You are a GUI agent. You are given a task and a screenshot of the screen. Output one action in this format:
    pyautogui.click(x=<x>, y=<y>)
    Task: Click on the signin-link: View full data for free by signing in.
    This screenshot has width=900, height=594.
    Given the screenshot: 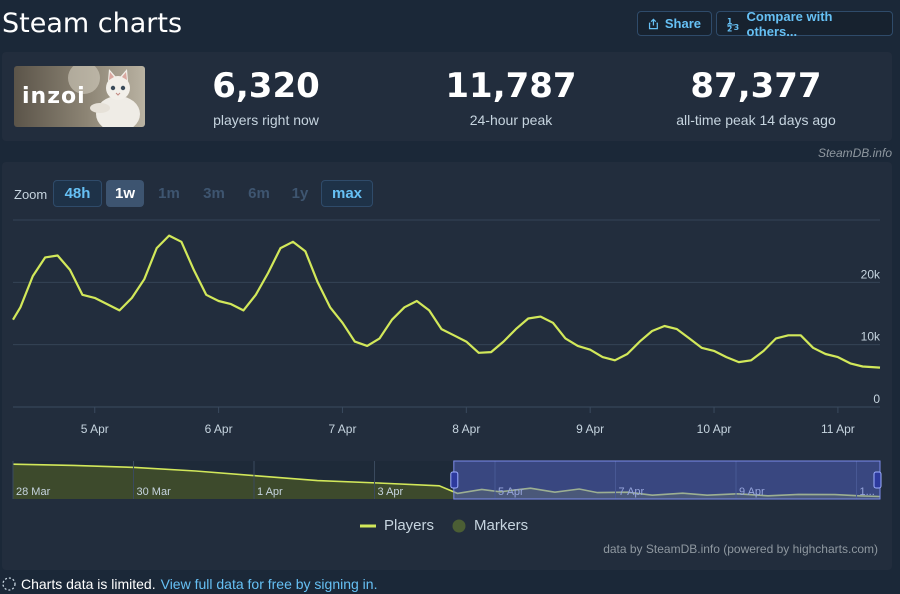 What is the action you would take?
    pyautogui.click(x=269, y=584)
    